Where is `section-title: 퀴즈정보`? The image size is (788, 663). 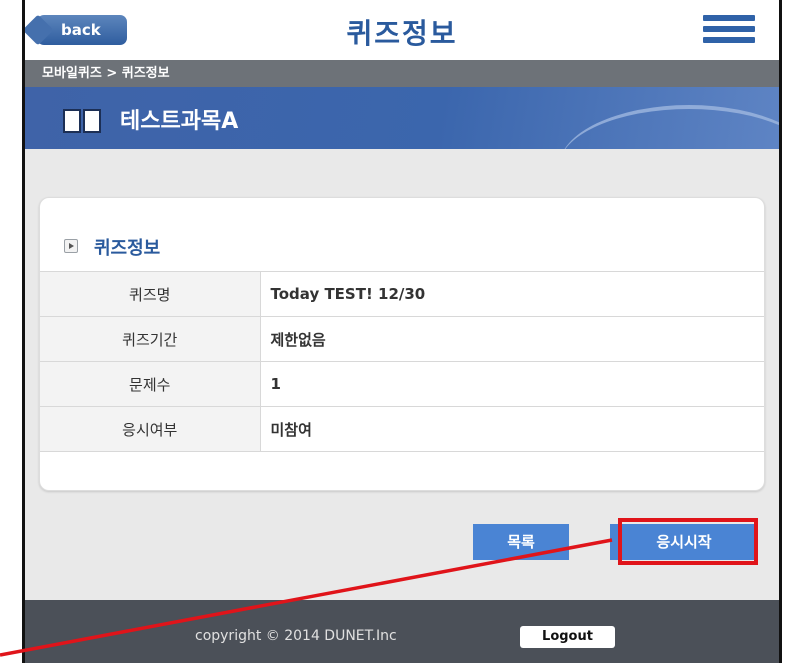
section-title: 퀴즈정보 is located at coordinates (127, 248).